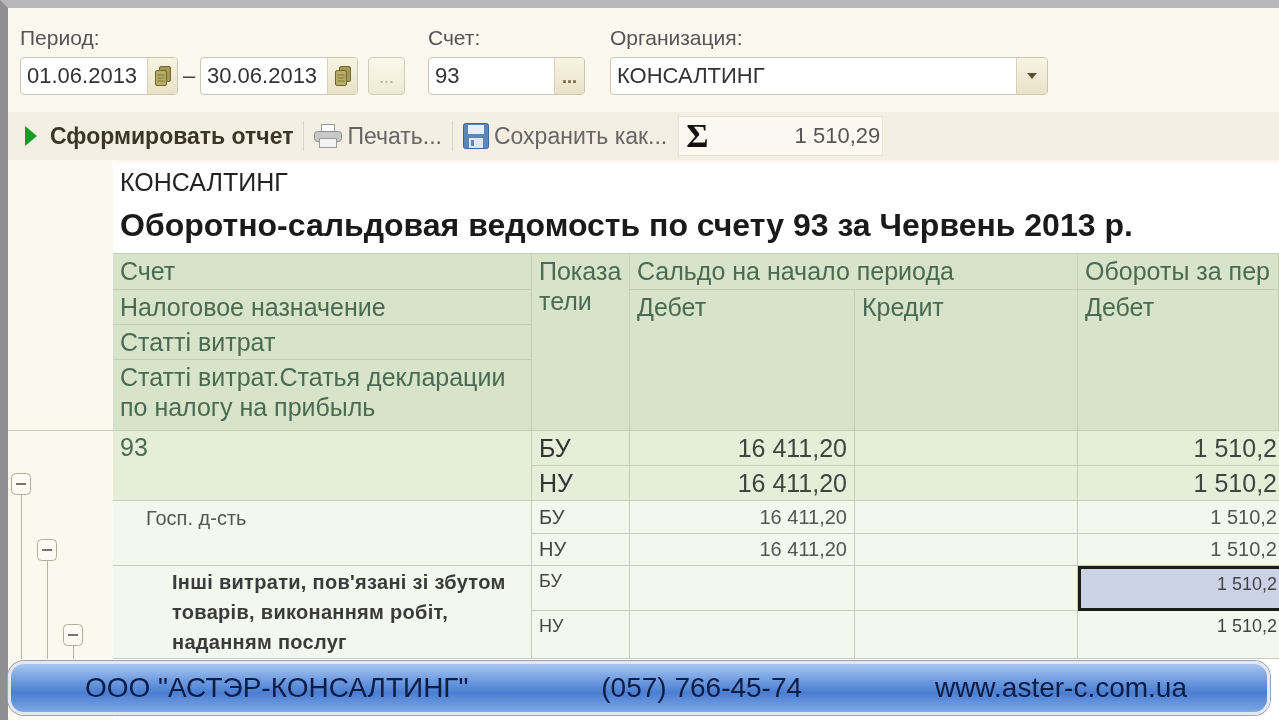 This screenshot has height=720, width=1279. What do you see at coordinates (1060, 688) in the screenshot?
I see `website-address: www.aster-c.com.ua` at bounding box center [1060, 688].